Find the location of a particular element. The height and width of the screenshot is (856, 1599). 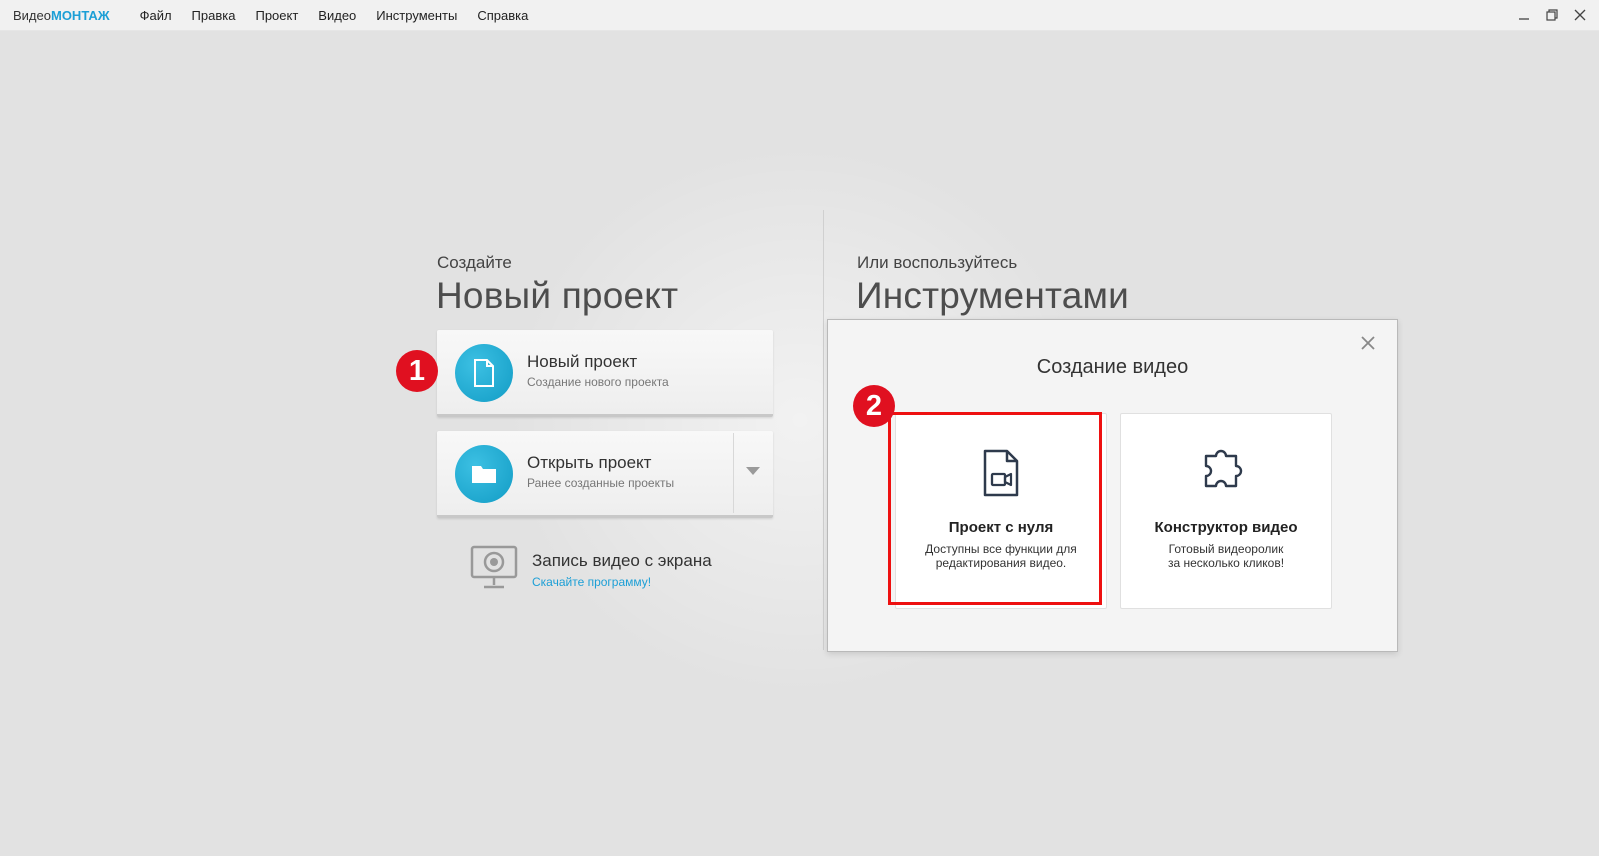

right-section-pretitle: Или воспользуйтесь is located at coordinates (937, 262).